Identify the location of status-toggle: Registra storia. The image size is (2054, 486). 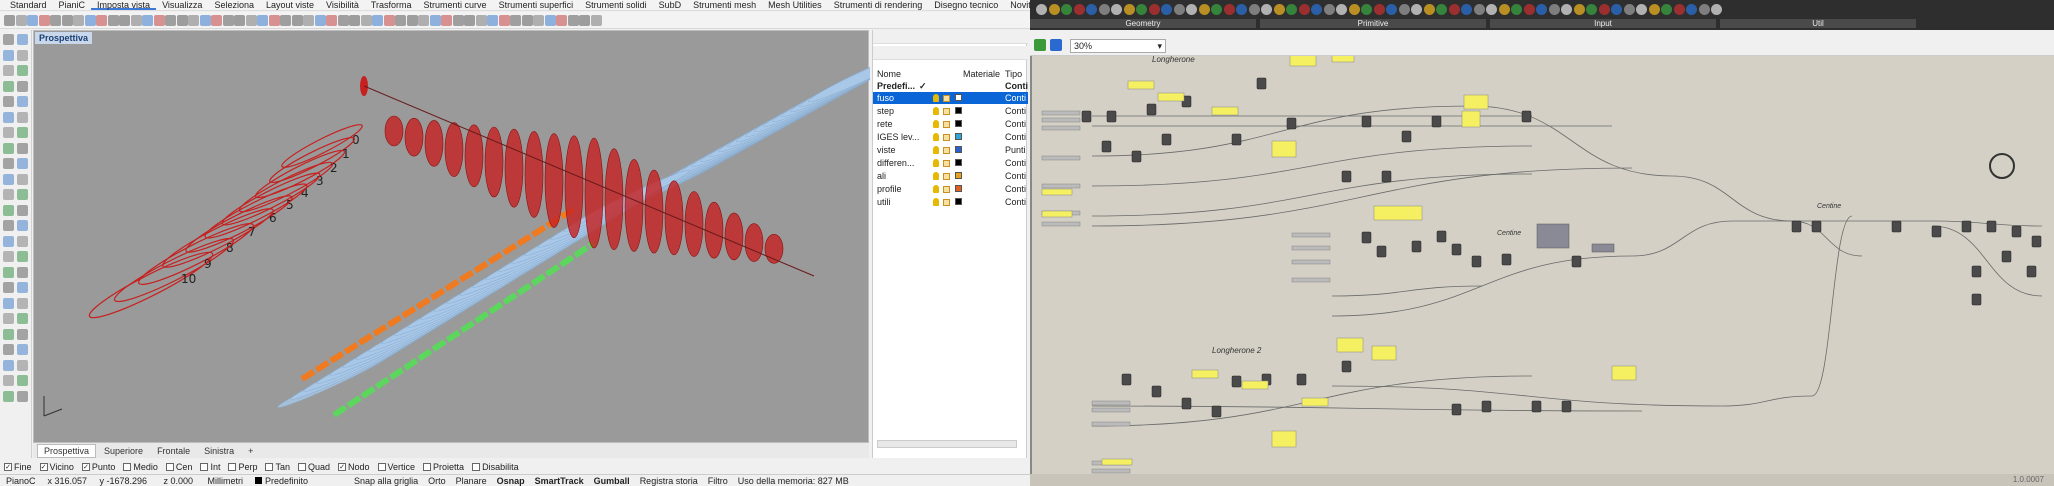
(669, 481).